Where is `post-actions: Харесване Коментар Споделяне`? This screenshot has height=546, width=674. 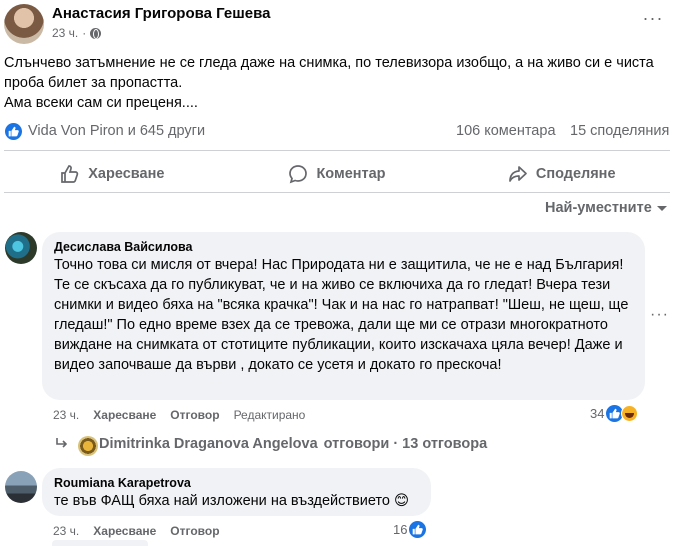
post-actions: Харесване Коментар Споделяне is located at coordinates (337, 174).